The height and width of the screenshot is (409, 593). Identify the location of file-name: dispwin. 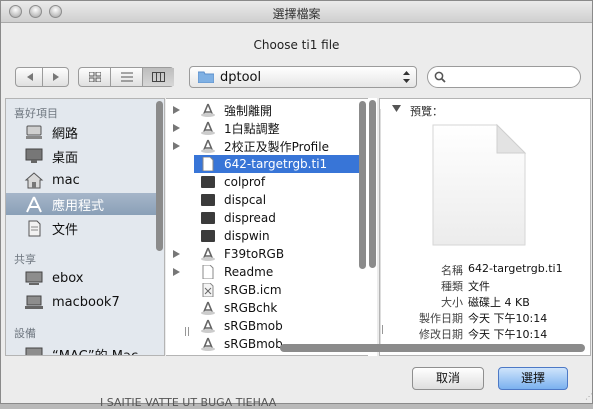
(247, 236).